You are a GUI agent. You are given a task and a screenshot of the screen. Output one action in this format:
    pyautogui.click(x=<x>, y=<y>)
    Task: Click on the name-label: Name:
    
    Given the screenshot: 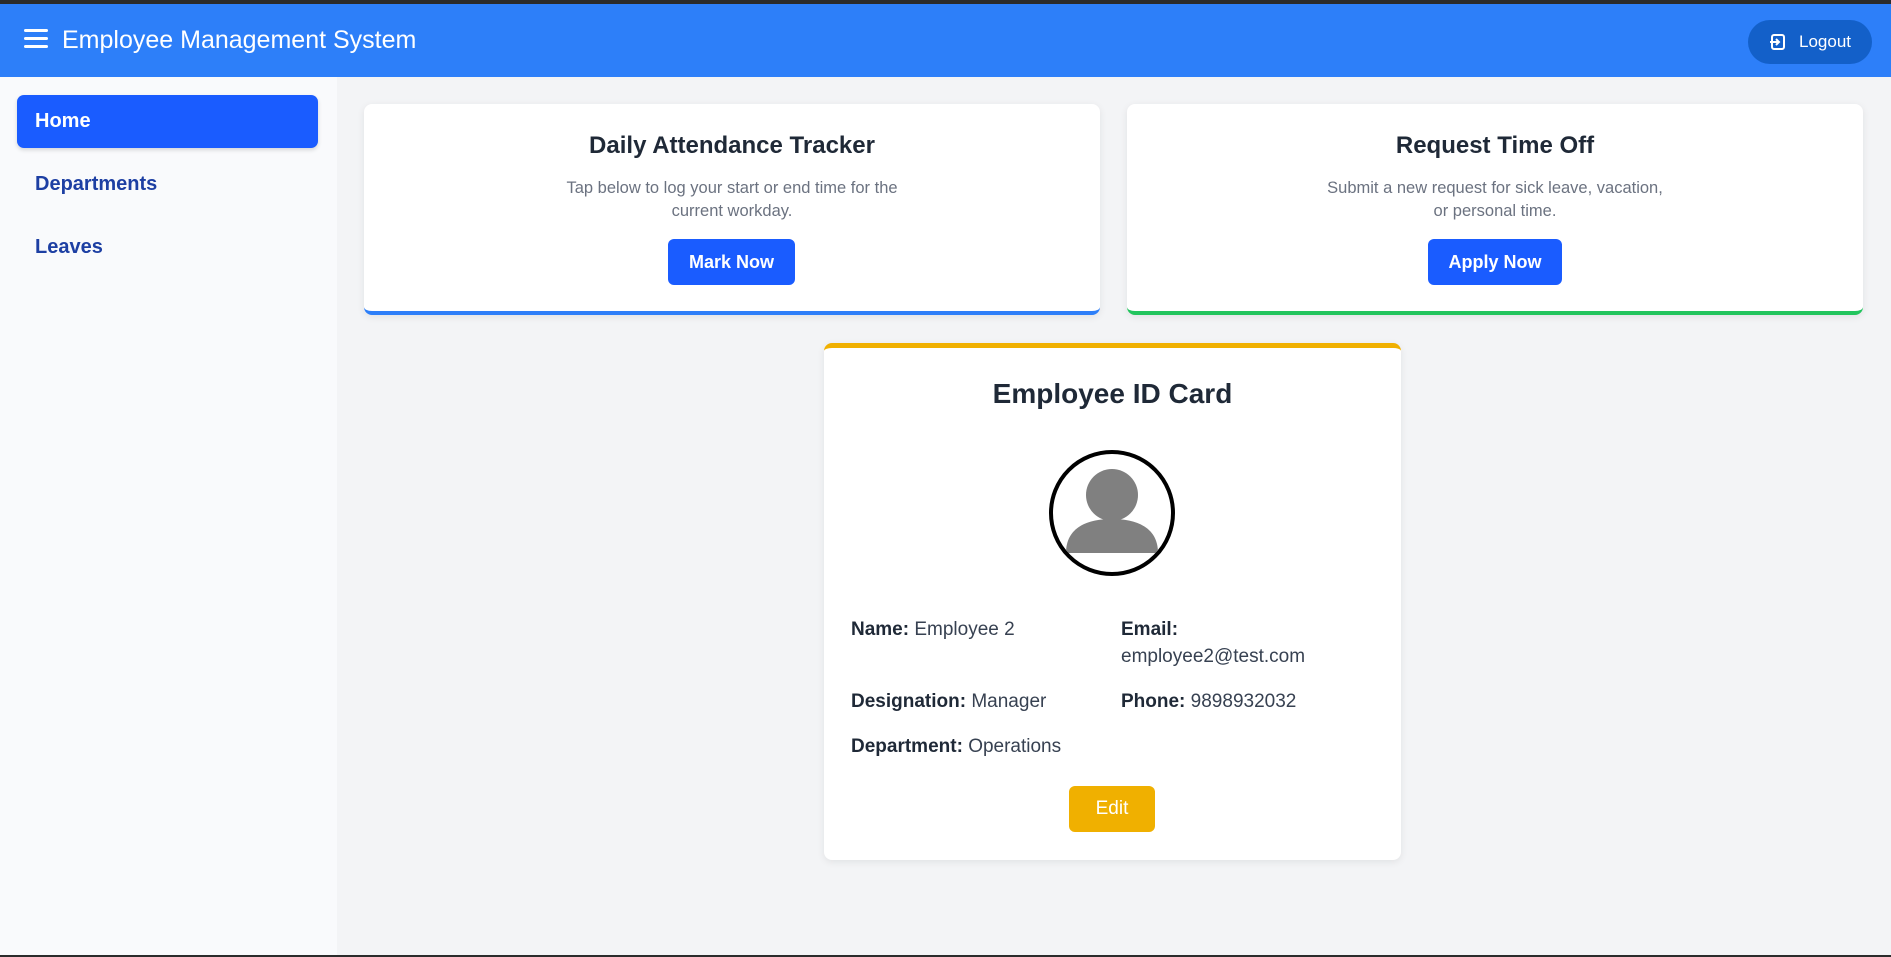 What is the action you would take?
    pyautogui.click(x=880, y=629)
    